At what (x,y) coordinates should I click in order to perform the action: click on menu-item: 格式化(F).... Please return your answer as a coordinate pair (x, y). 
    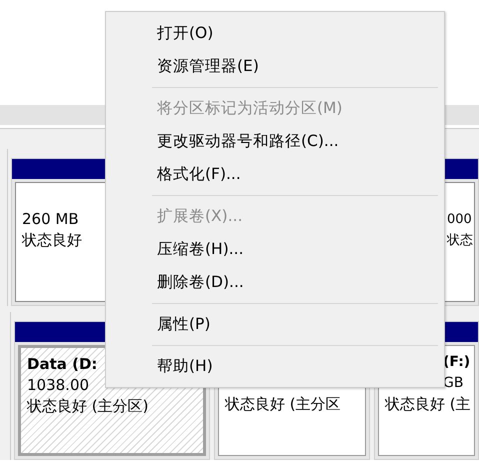
    Looking at the image, I should click on (173, 174).